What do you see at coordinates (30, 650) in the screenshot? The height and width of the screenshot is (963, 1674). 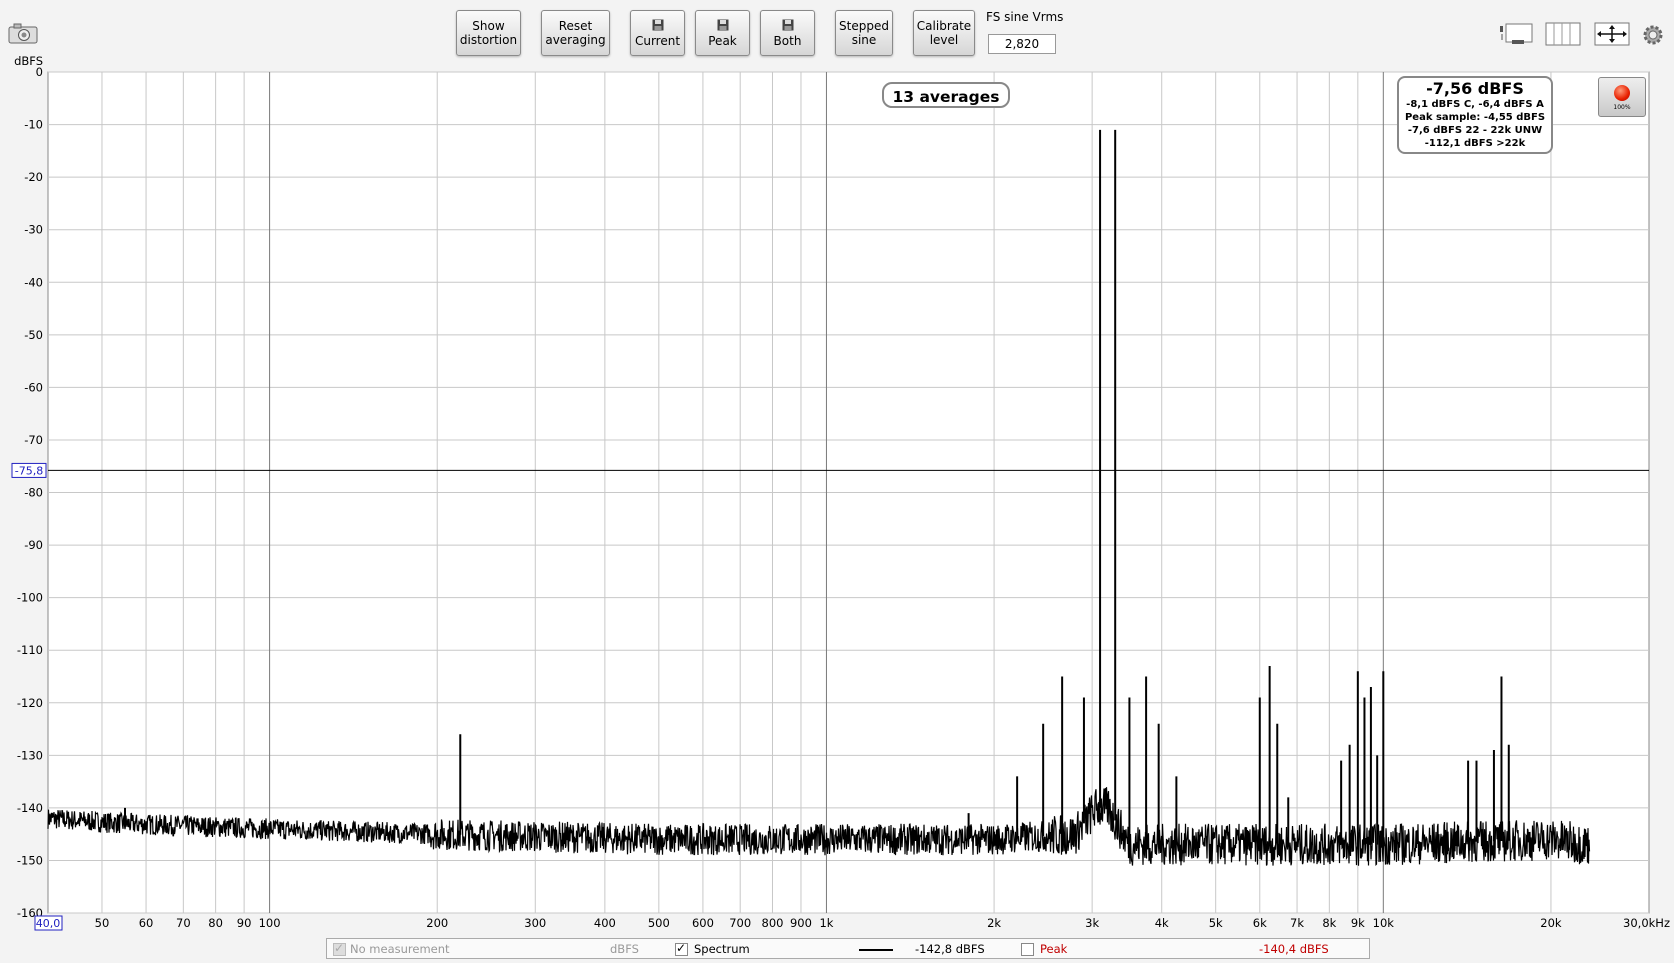 I see `y-tick-label: -110` at bounding box center [30, 650].